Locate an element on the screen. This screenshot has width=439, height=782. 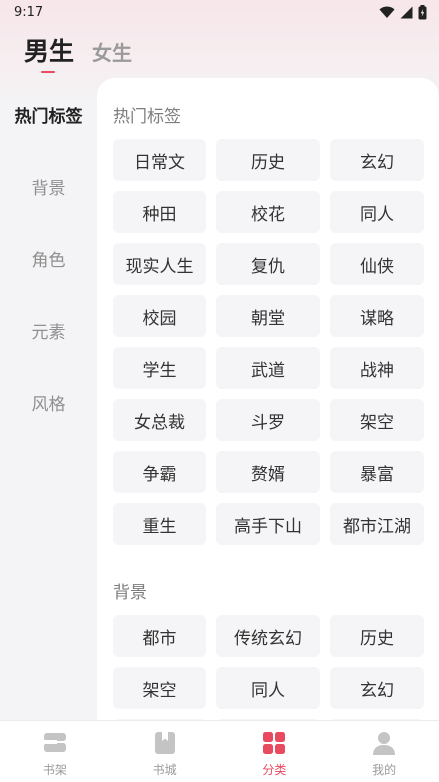
tag-chip: 战神 is located at coordinates (377, 368).